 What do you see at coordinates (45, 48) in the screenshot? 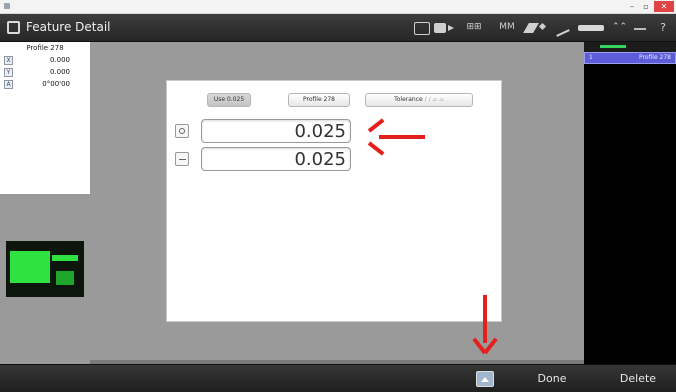
I see `feature-name: Profile 278` at bounding box center [45, 48].